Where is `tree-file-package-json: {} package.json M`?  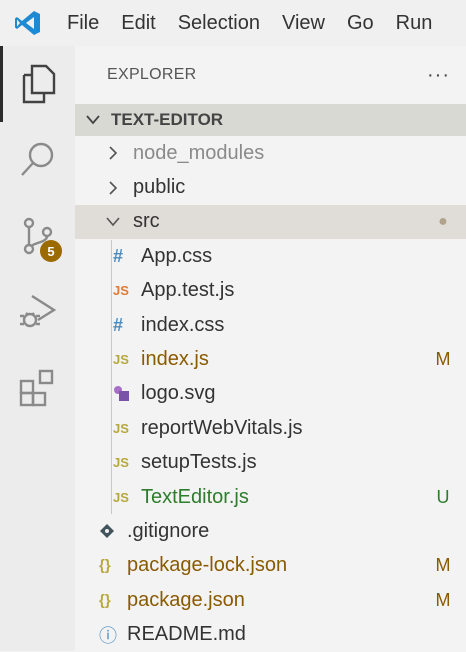
tree-file-package-json: {} package.json M is located at coordinates (270, 600).